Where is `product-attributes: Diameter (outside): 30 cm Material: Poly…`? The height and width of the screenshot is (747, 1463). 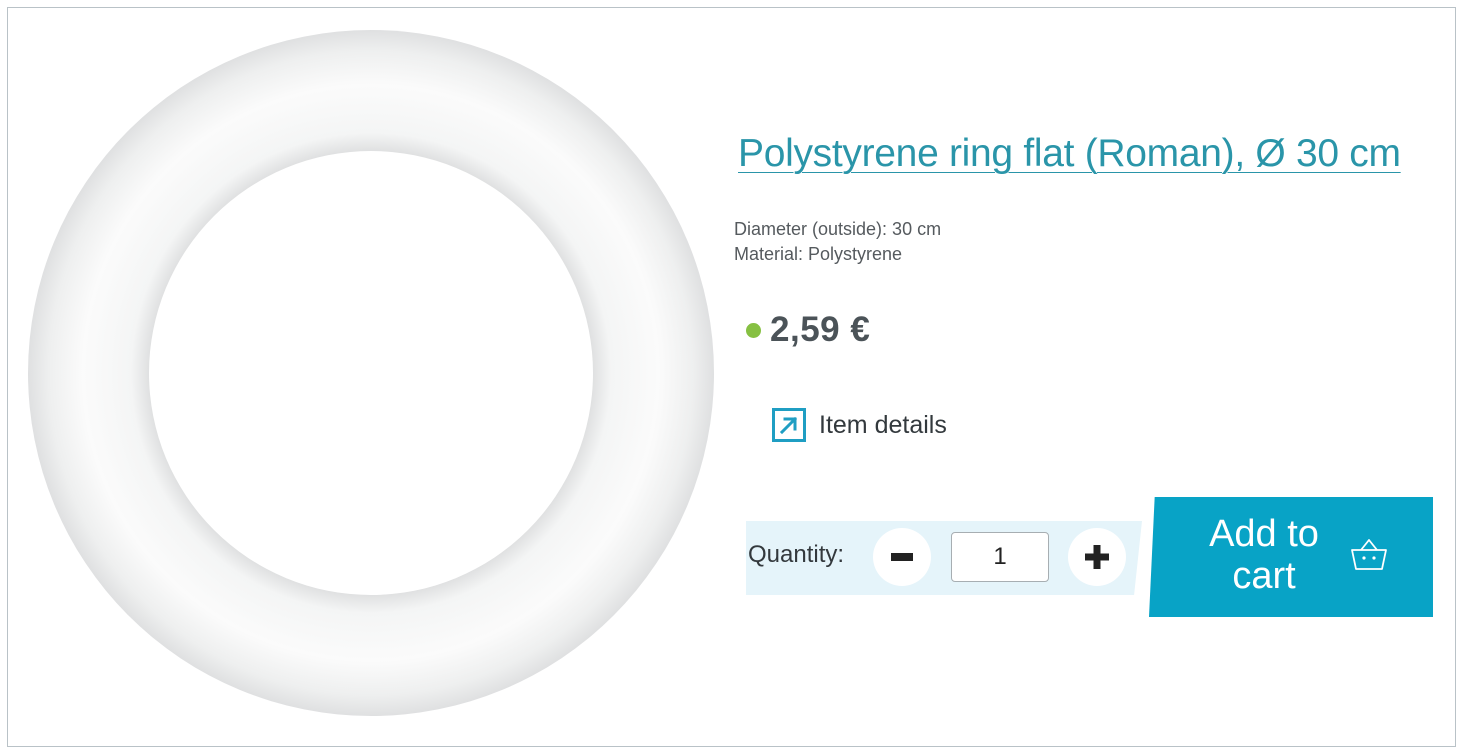 product-attributes: Diameter (outside): 30 cm Material: Poly… is located at coordinates (837, 242).